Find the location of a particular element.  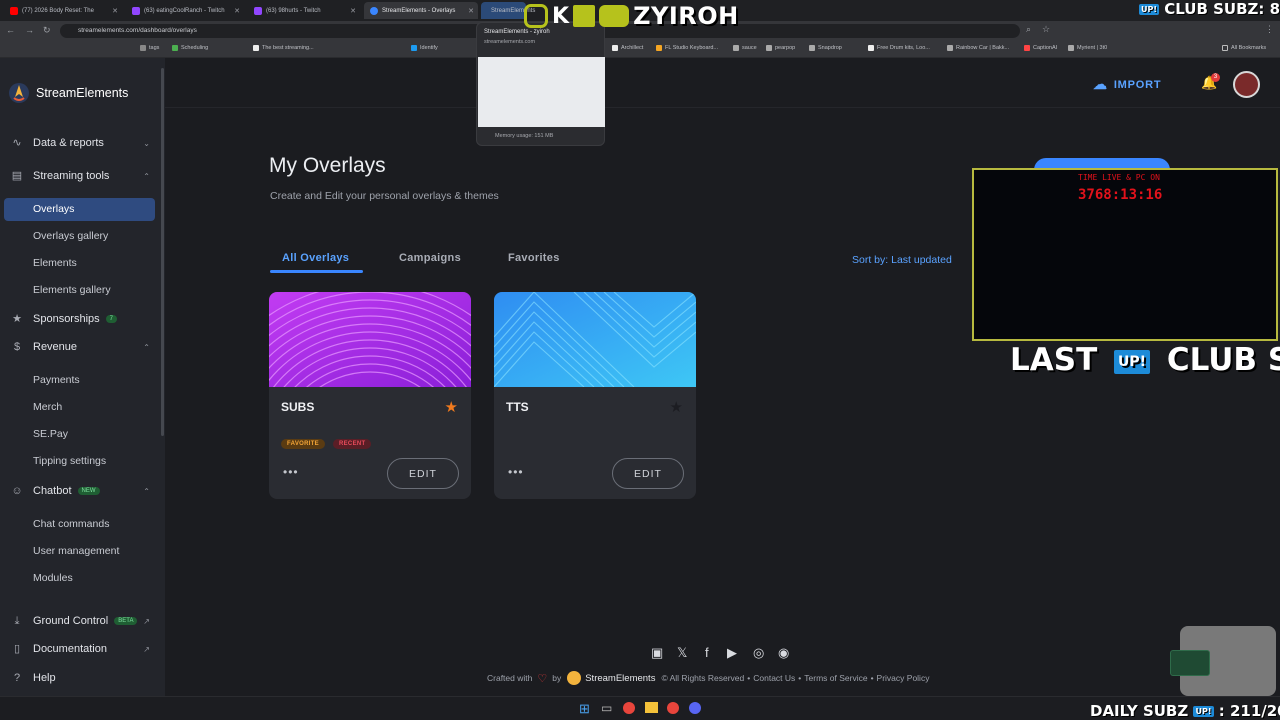

bookmark-item: Identify is located at coordinates (424, 48).